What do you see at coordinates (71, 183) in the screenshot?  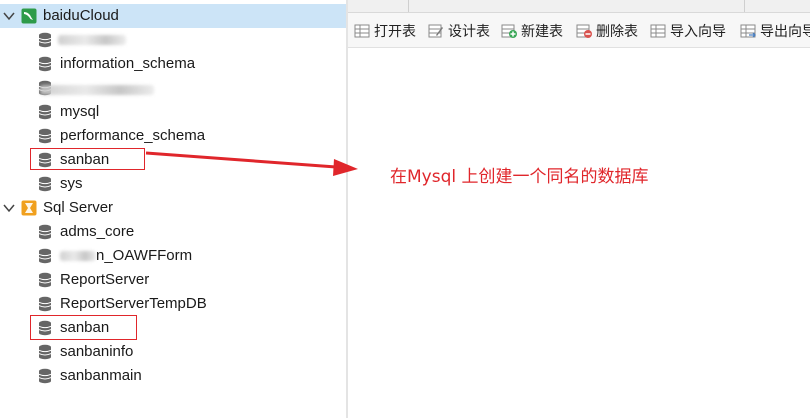 I see `db-label: sys` at bounding box center [71, 183].